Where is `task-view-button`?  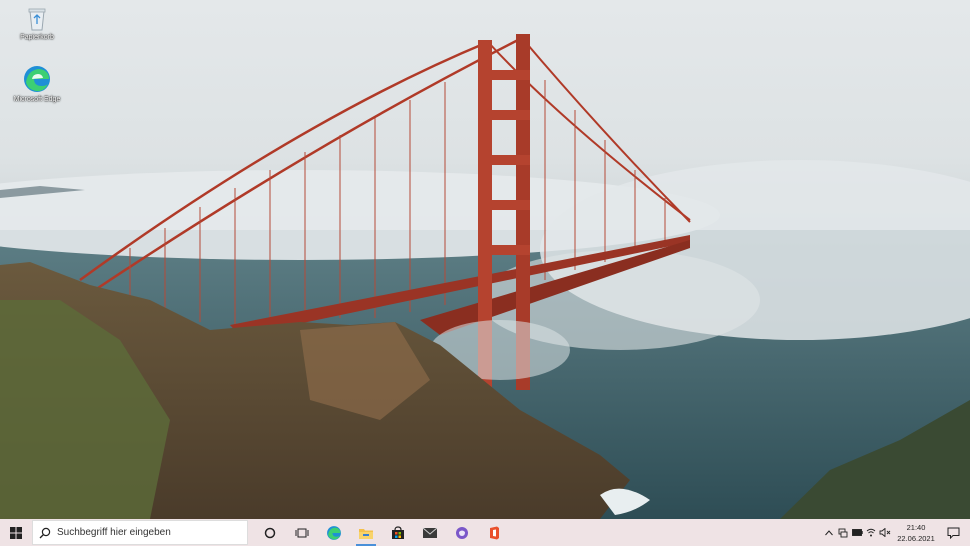
task-view-button is located at coordinates (302, 532).